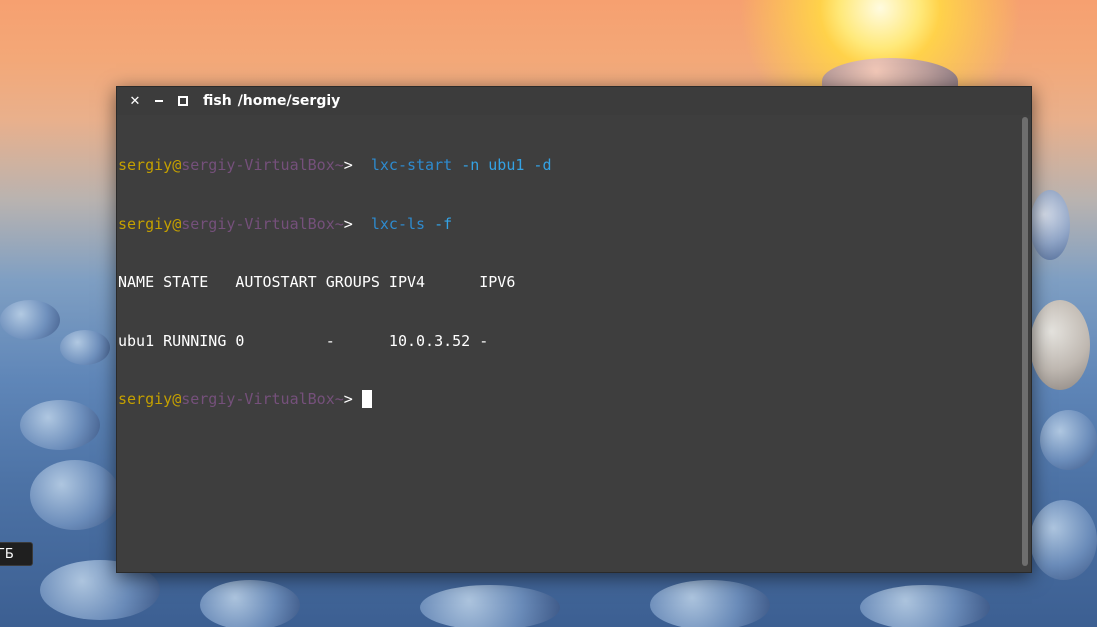  I want to click on taskbar-tag: ГБ, so click(16, 554).